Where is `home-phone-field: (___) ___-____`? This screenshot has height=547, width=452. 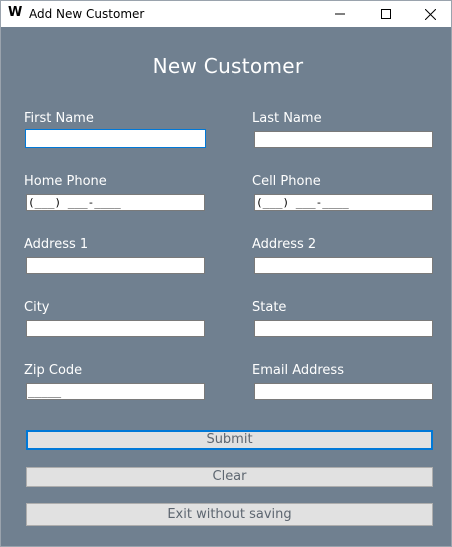 home-phone-field: (___) ___-____ is located at coordinates (115, 202).